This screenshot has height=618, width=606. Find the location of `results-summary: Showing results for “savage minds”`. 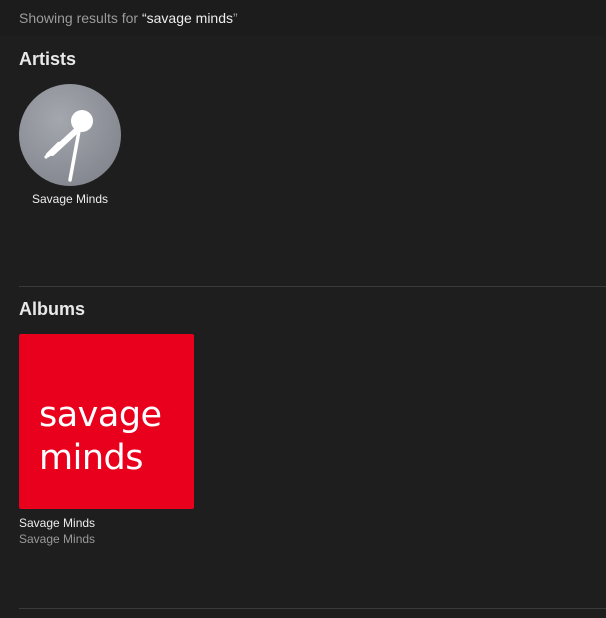

results-summary: Showing results for “savage minds” is located at coordinates (128, 18).